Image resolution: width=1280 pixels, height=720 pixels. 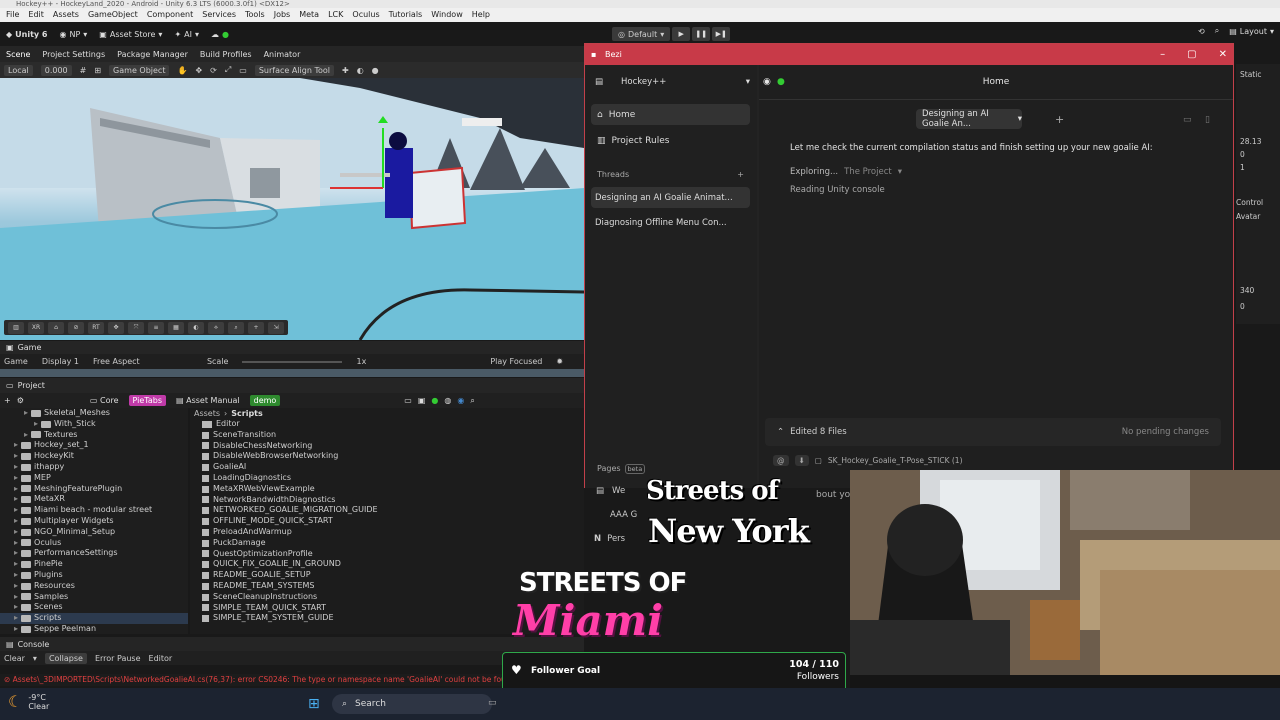 What do you see at coordinates (447, 15) in the screenshot?
I see `menu-window: Window` at bounding box center [447, 15].